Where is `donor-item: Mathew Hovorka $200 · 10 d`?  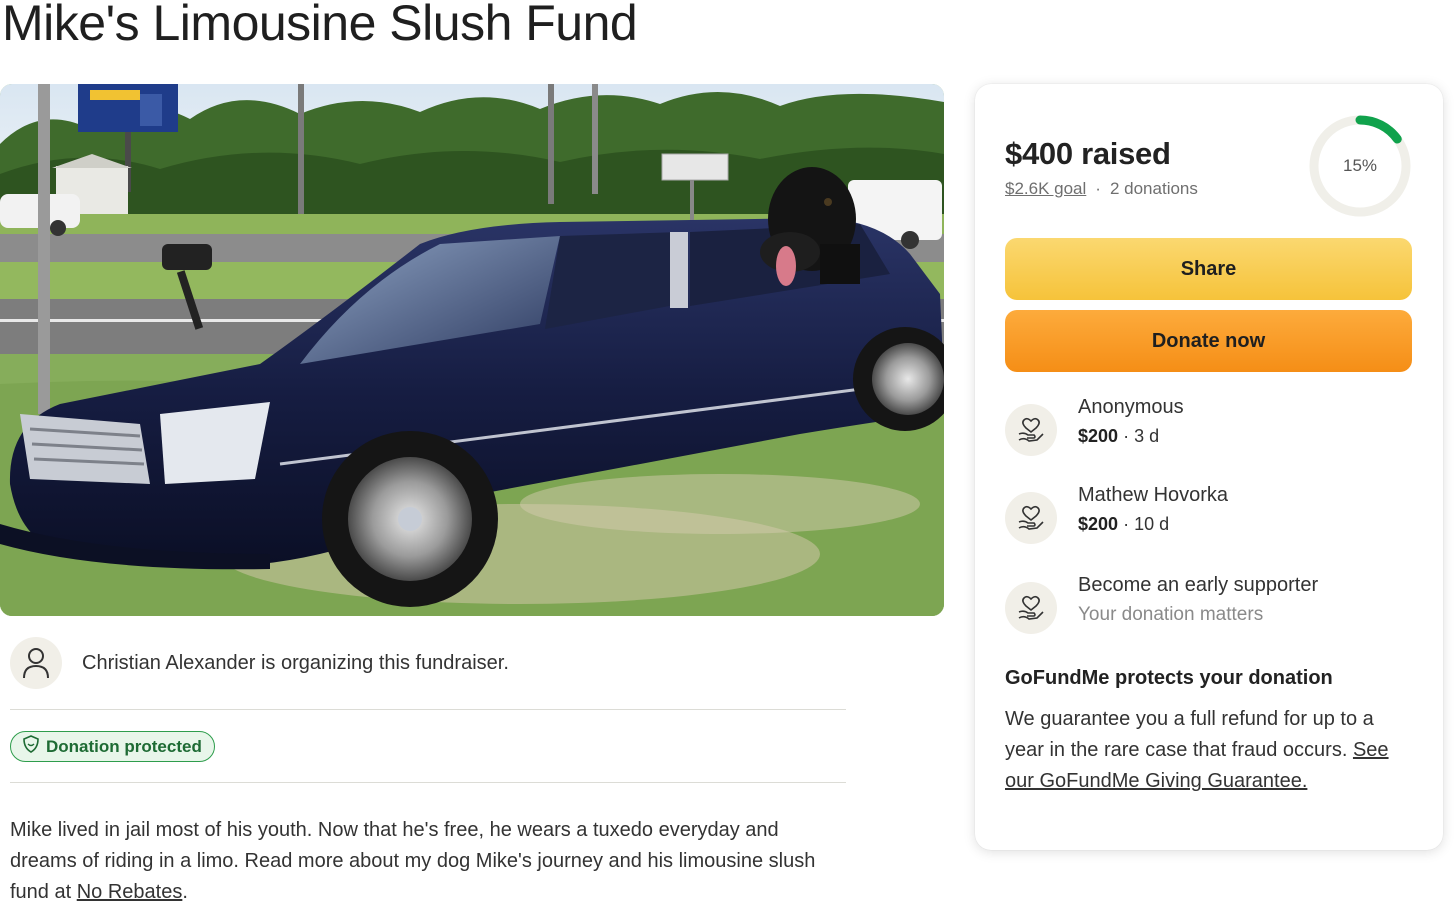
donor-item: Mathew Hovorka $200 · 10 d is located at coordinates (1215, 514).